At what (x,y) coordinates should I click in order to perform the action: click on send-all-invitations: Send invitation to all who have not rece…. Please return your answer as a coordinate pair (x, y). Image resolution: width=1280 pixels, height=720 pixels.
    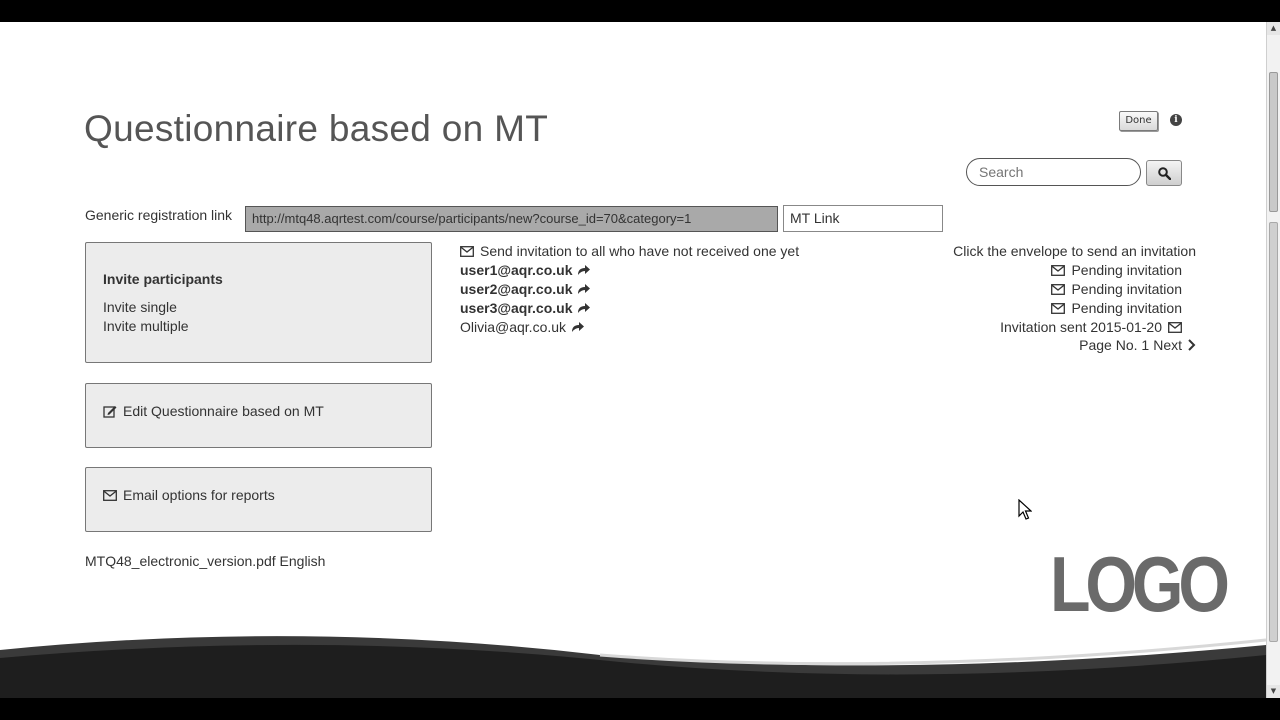
    Looking at the image, I should click on (629, 251).